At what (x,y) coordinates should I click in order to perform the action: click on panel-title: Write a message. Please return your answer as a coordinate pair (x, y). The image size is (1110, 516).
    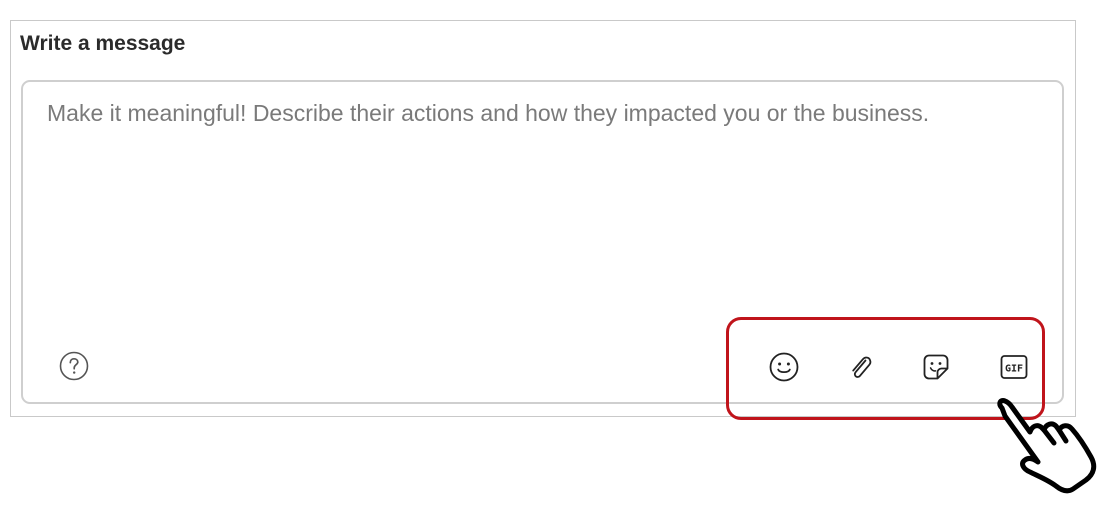
    Looking at the image, I should click on (103, 43).